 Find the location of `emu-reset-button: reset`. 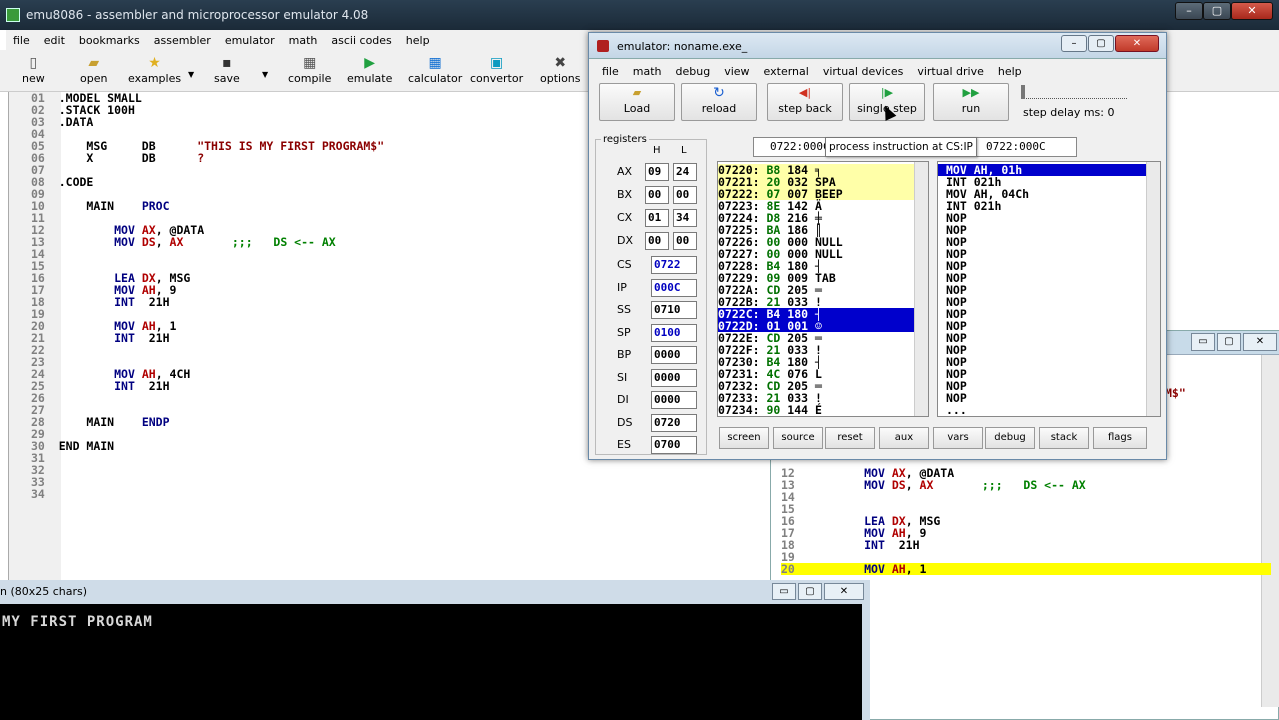

emu-reset-button: reset is located at coordinates (850, 438).